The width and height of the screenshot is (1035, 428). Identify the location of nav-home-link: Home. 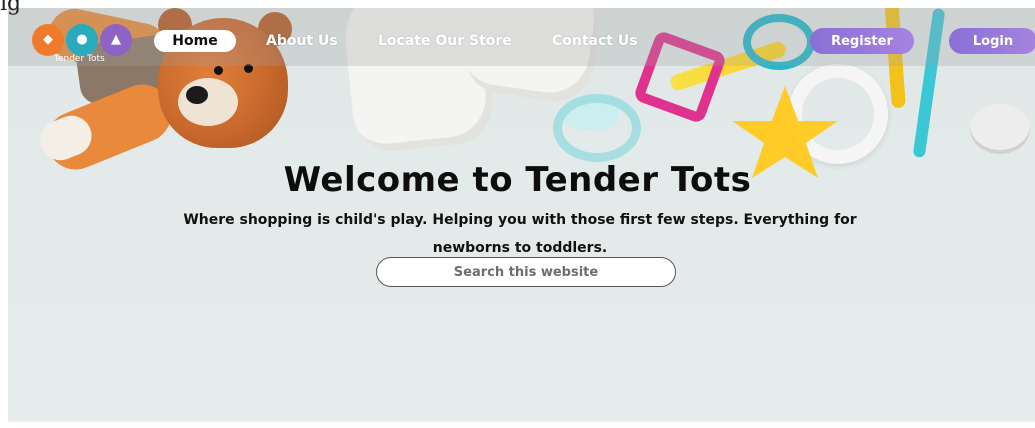
(195, 41).